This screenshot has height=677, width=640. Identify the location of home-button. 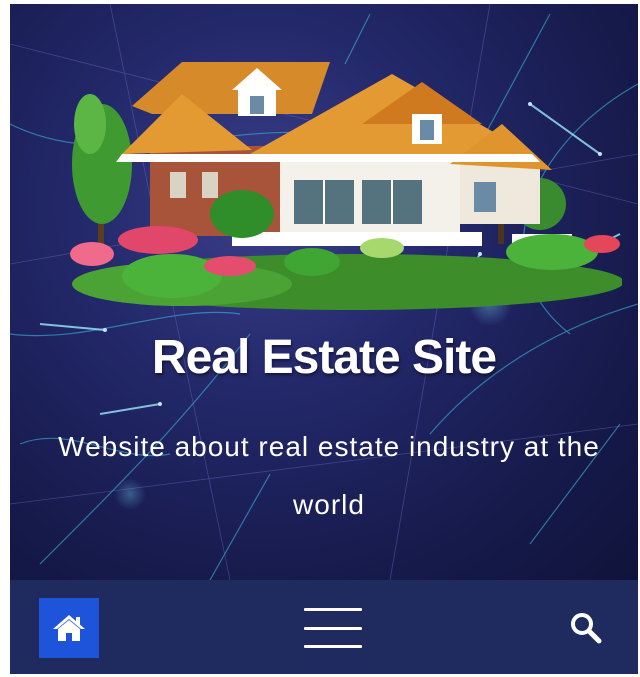
(69, 628).